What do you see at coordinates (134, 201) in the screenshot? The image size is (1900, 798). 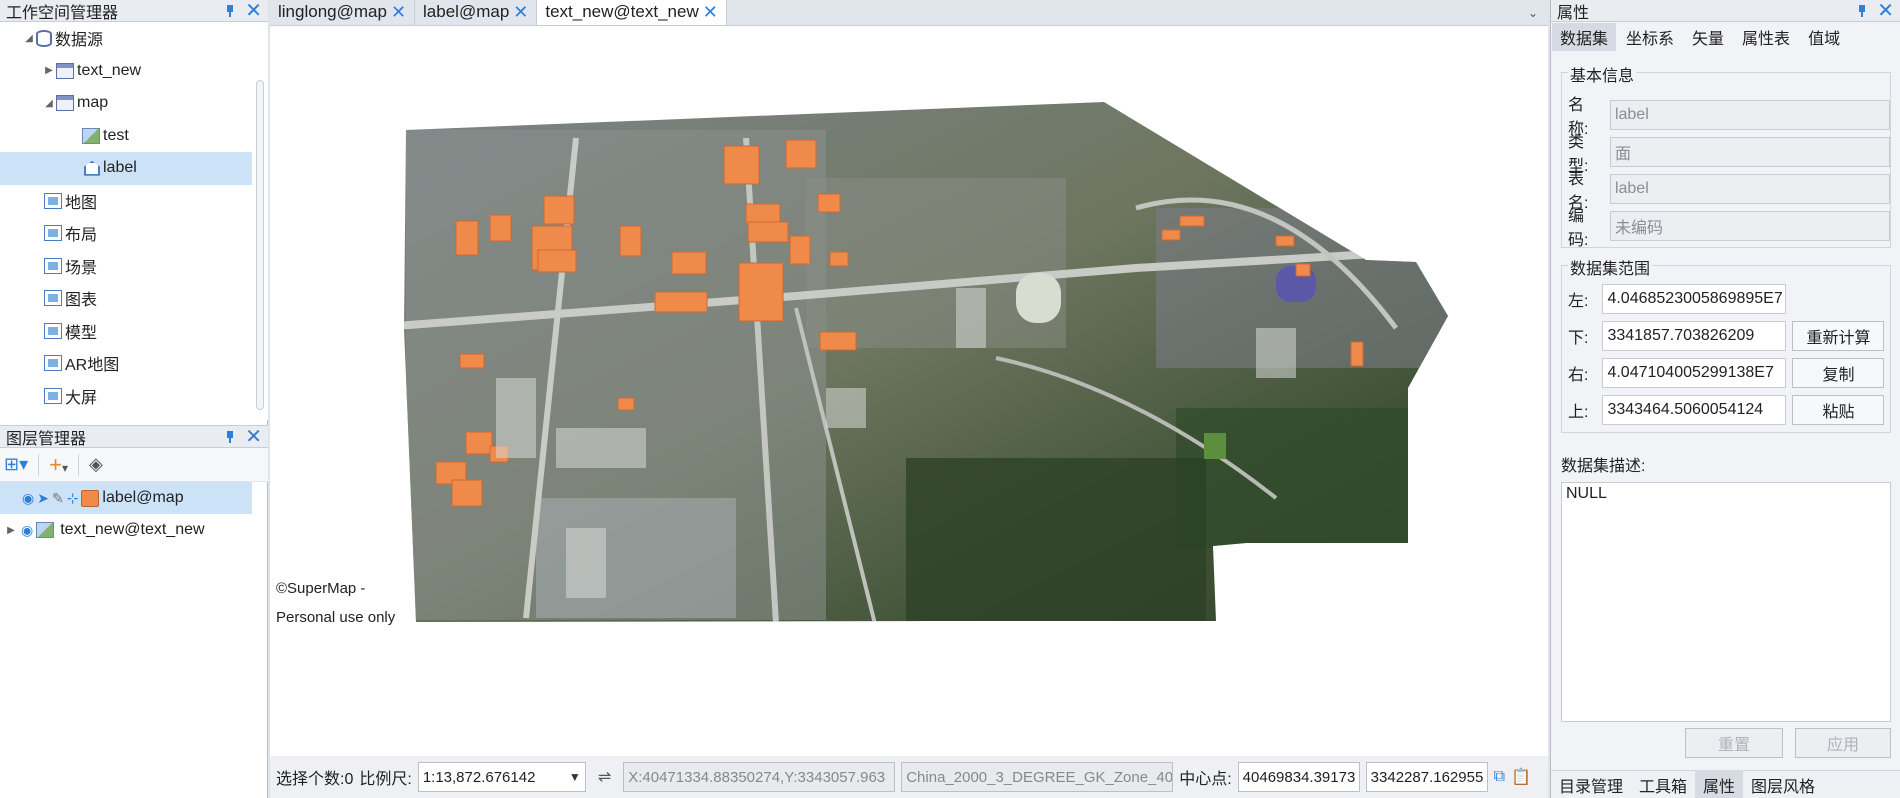 I see `tree-item-maps: 地图` at bounding box center [134, 201].